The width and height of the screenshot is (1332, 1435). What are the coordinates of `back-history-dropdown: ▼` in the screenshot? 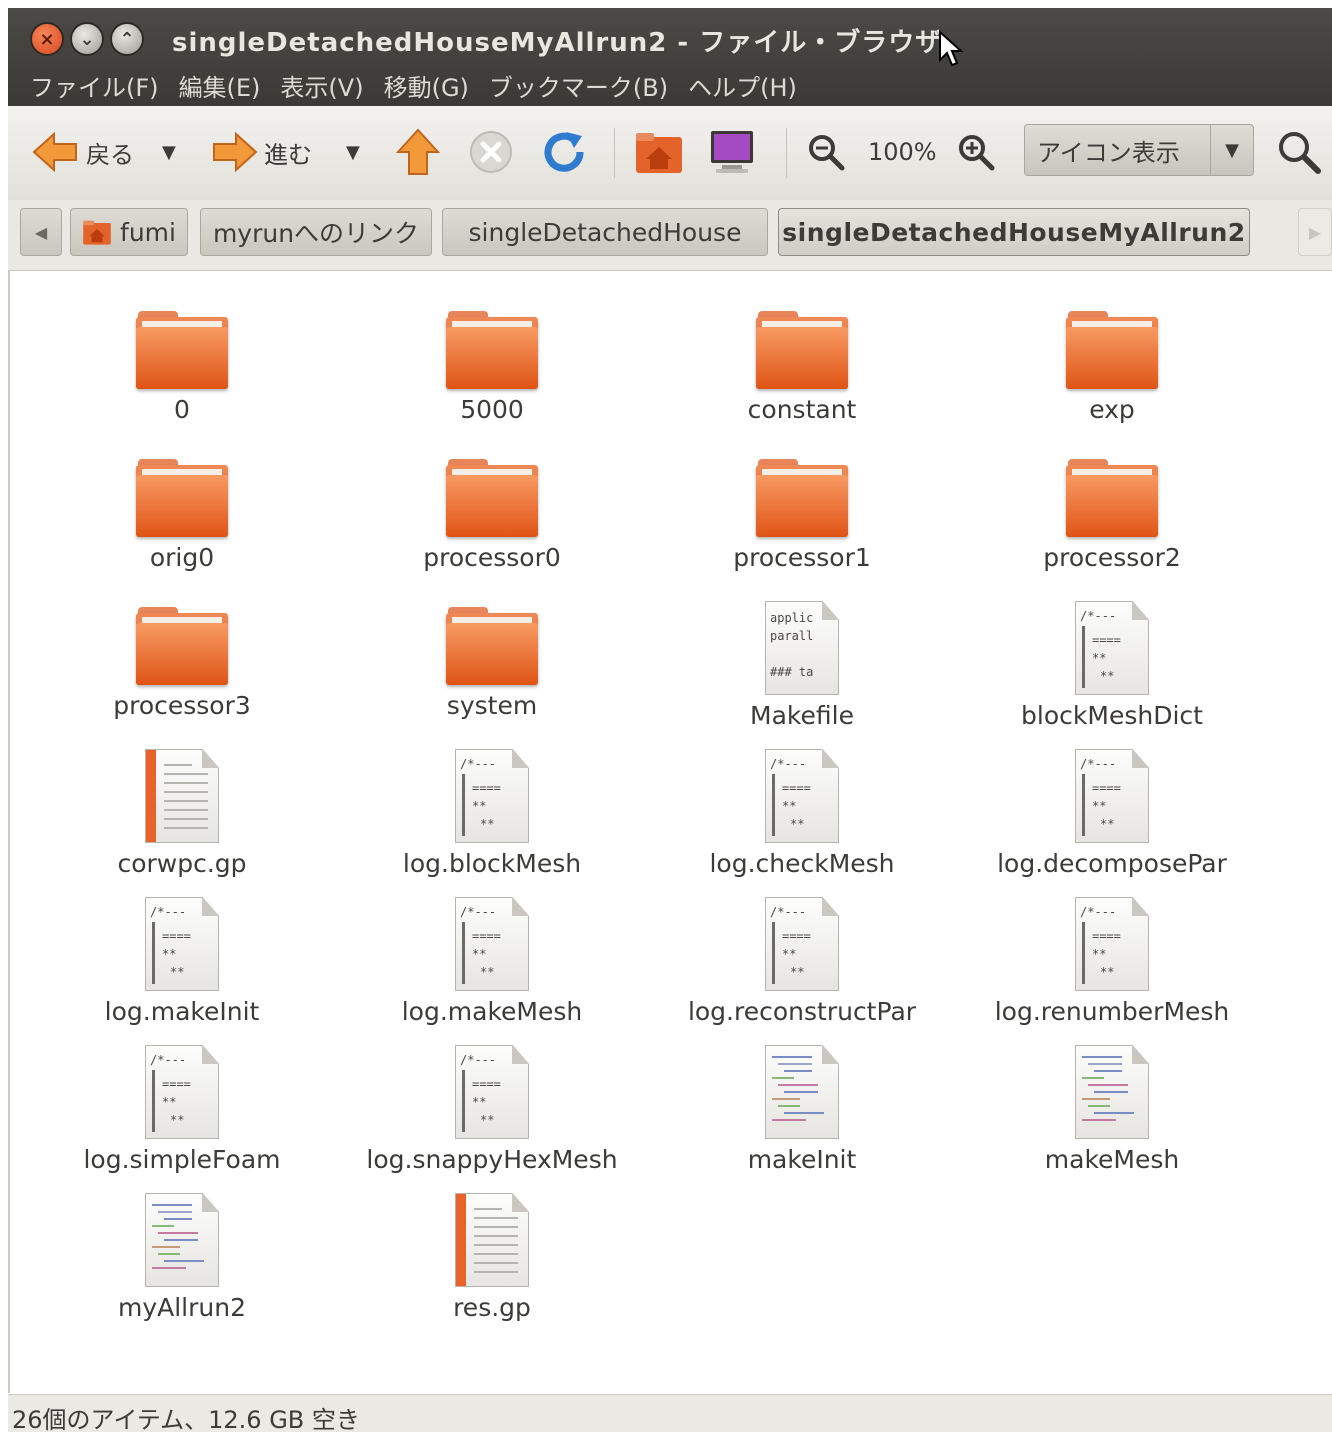 It's located at (169, 152).